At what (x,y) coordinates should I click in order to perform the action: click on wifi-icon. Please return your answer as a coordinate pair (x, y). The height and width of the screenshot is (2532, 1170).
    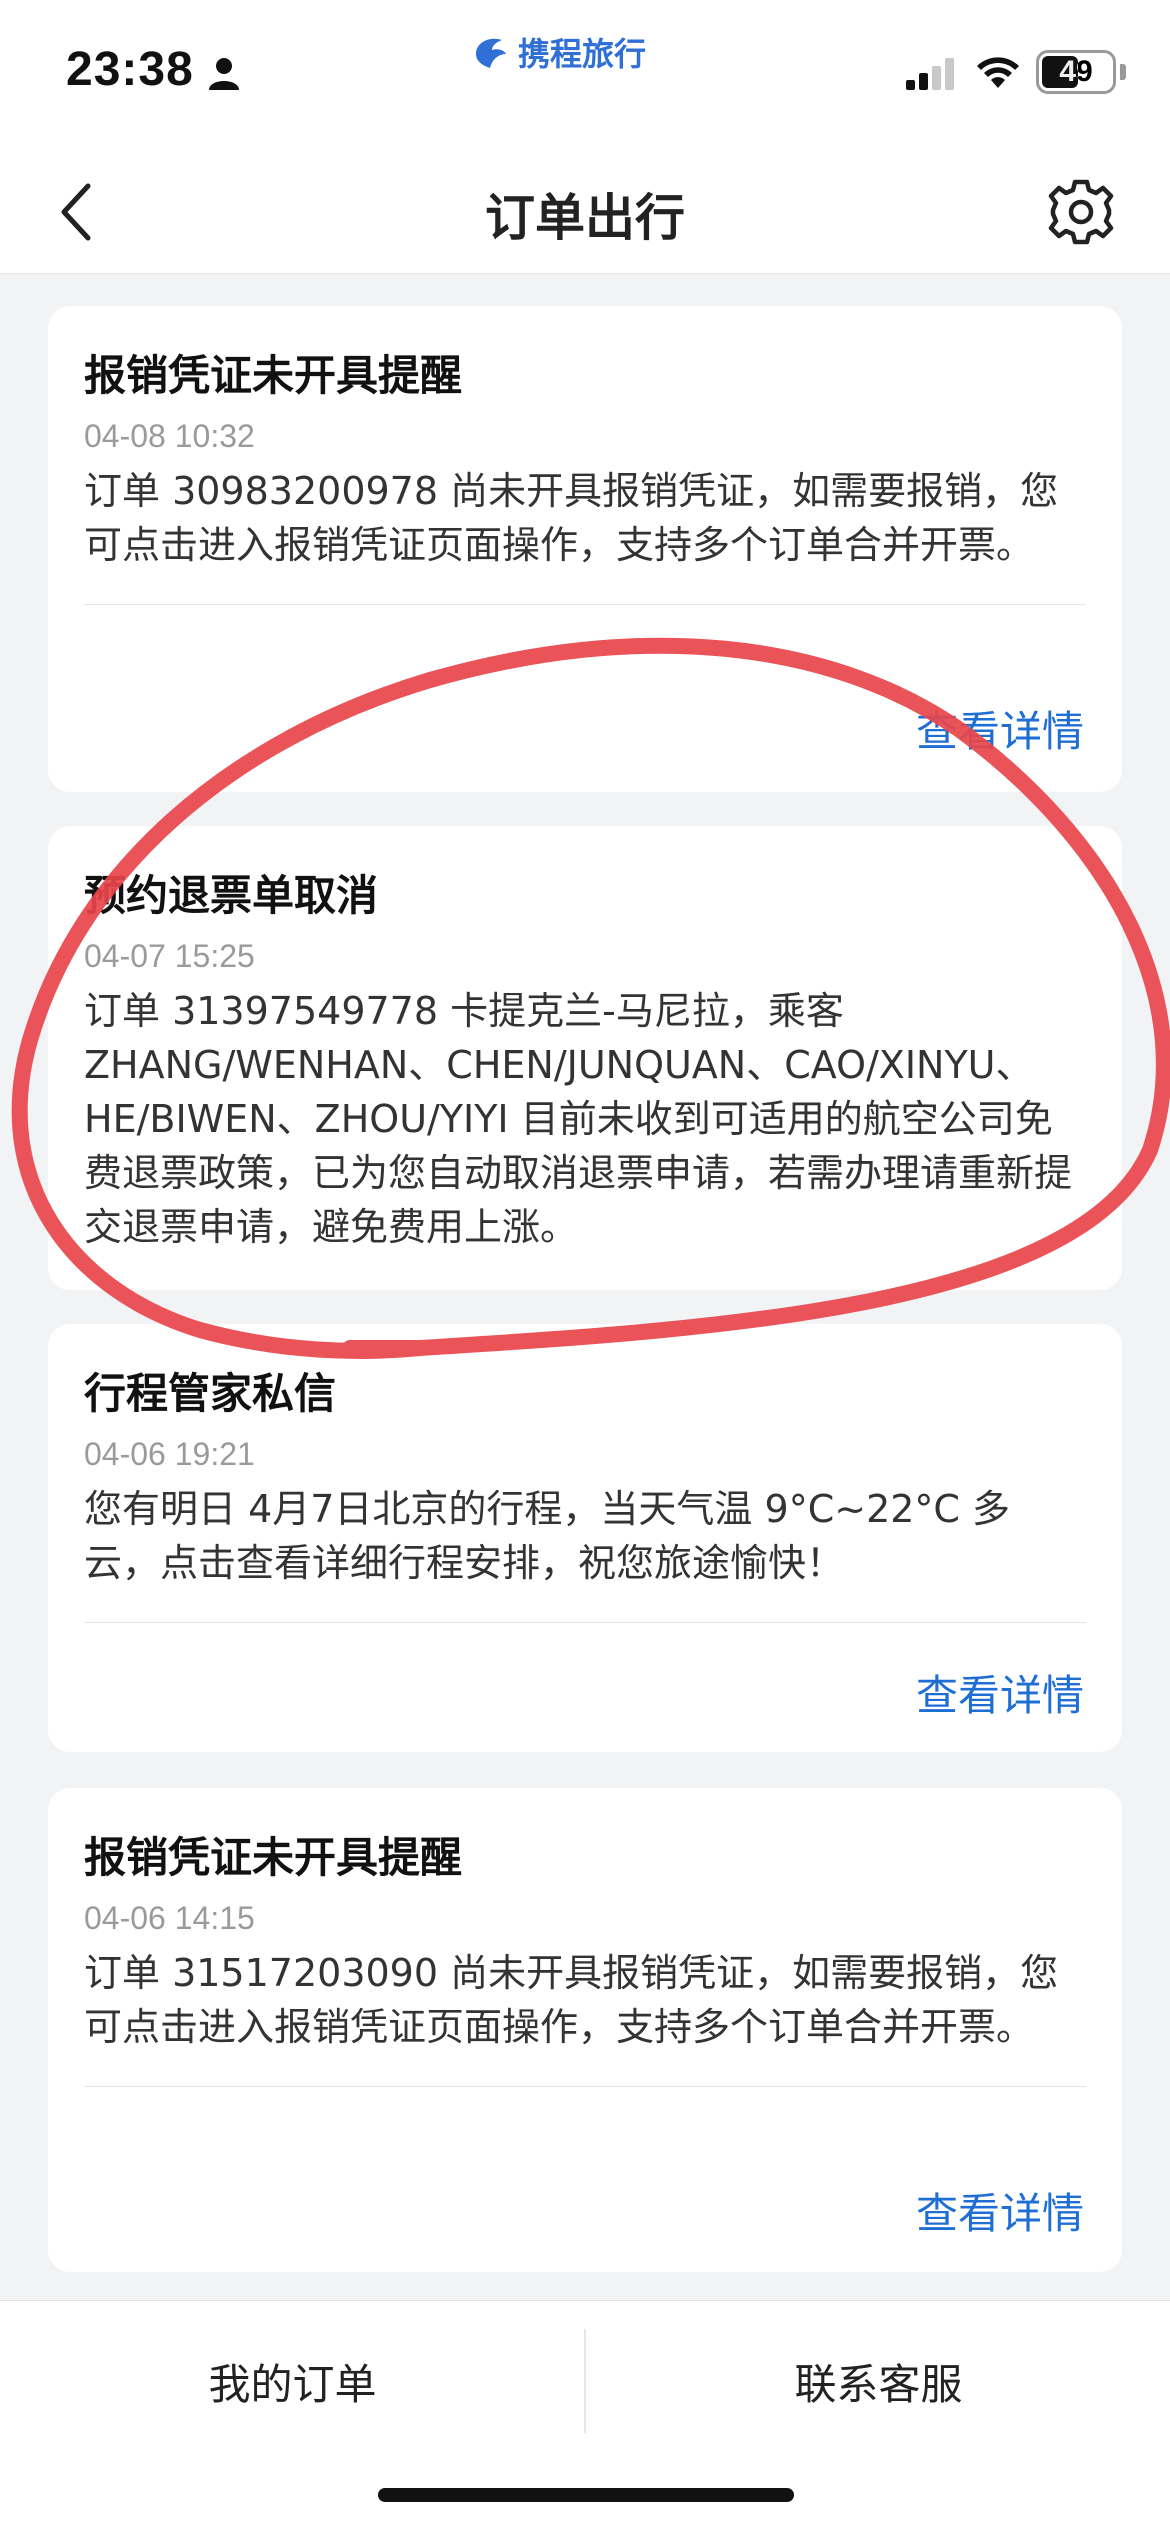
    Looking at the image, I should click on (998, 72).